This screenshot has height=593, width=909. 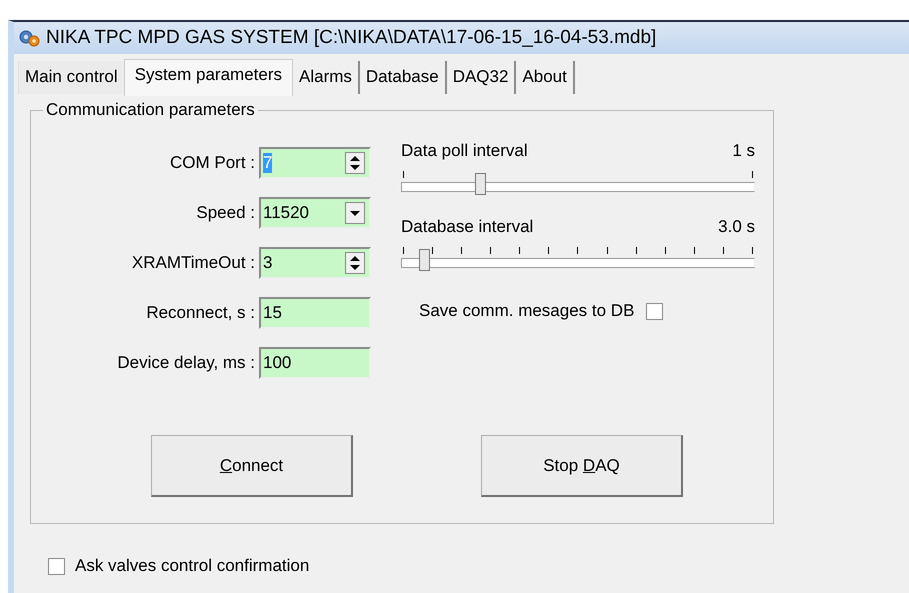 What do you see at coordinates (467, 227) in the screenshot?
I see `slider-label: Database interval` at bounding box center [467, 227].